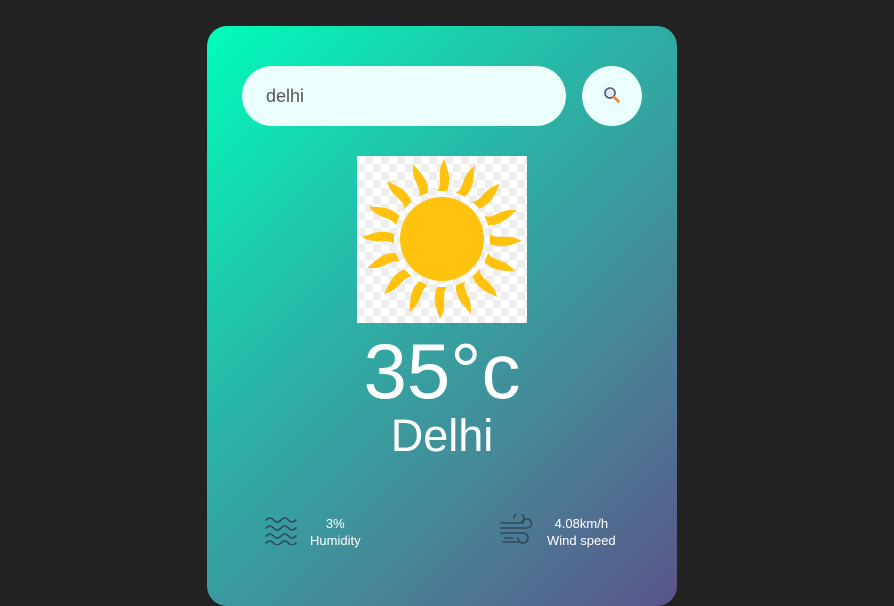 The height and width of the screenshot is (606, 894). I want to click on wind-label: Wind speed, so click(581, 540).